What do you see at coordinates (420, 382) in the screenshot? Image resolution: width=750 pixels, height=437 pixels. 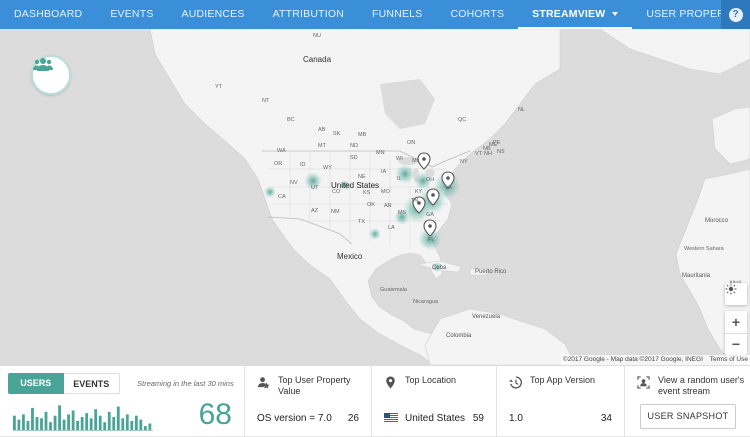 I see `top-location-header: Top Location` at bounding box center [420, 382].